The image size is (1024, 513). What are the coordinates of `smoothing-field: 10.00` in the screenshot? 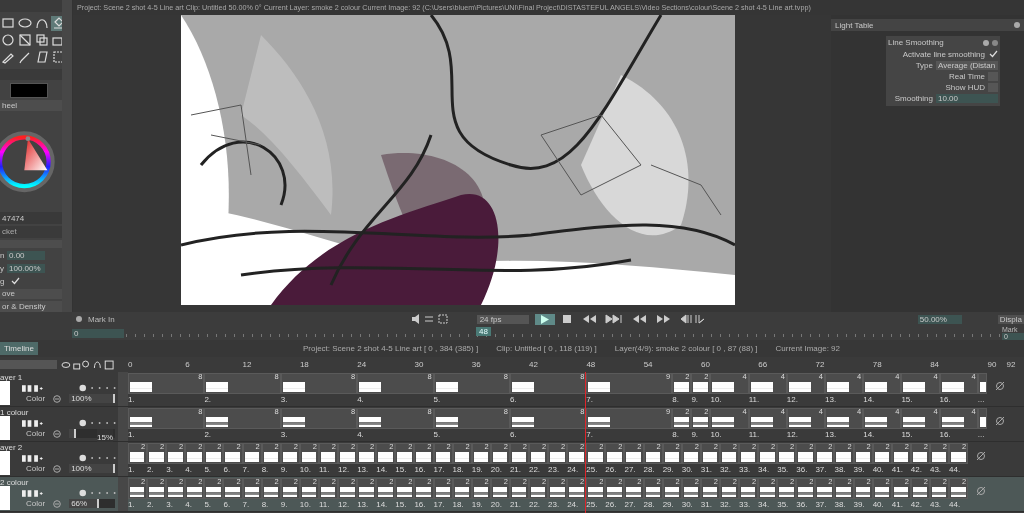 It's located at (967, 98).